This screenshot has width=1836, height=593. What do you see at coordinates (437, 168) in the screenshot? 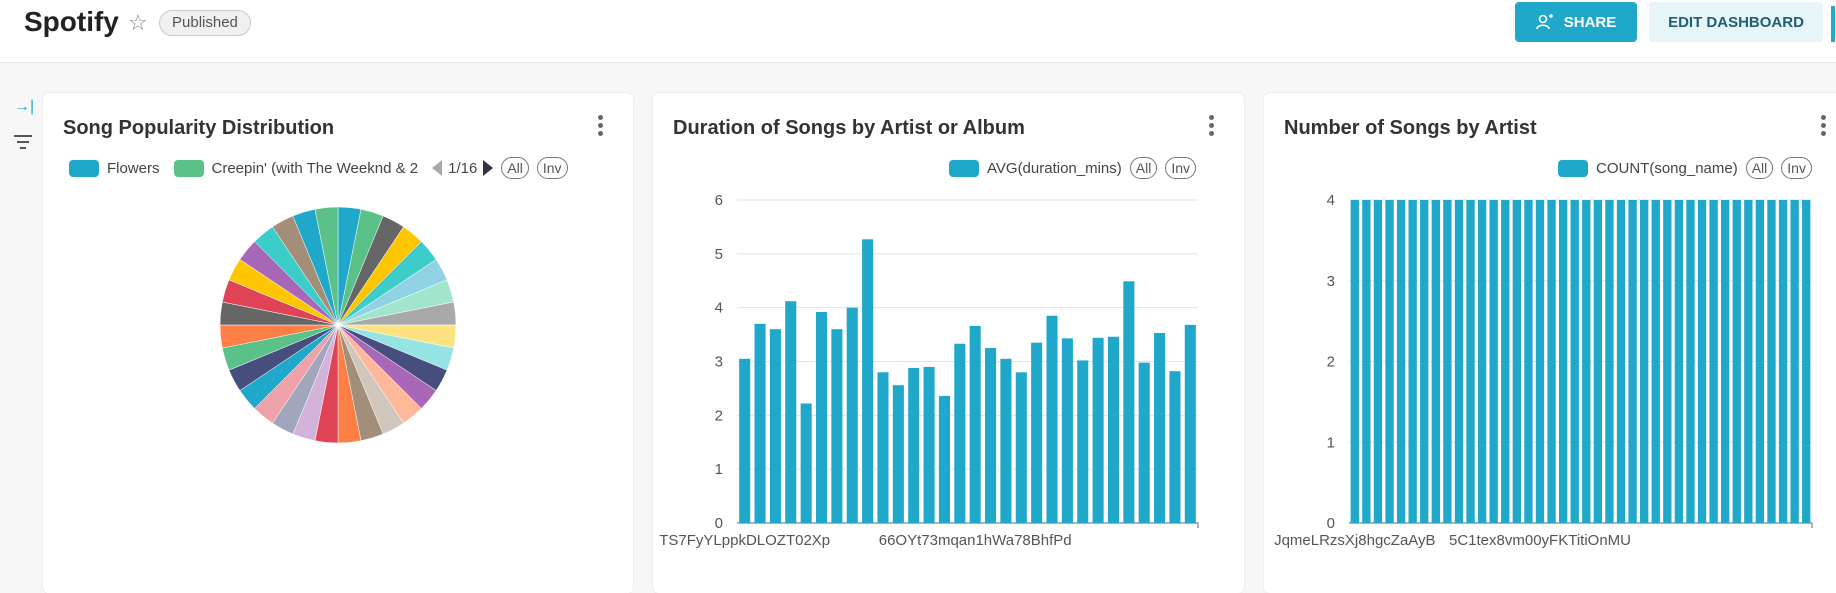
I see `legend-prev-page-icon` at bounding box center [437, 168].